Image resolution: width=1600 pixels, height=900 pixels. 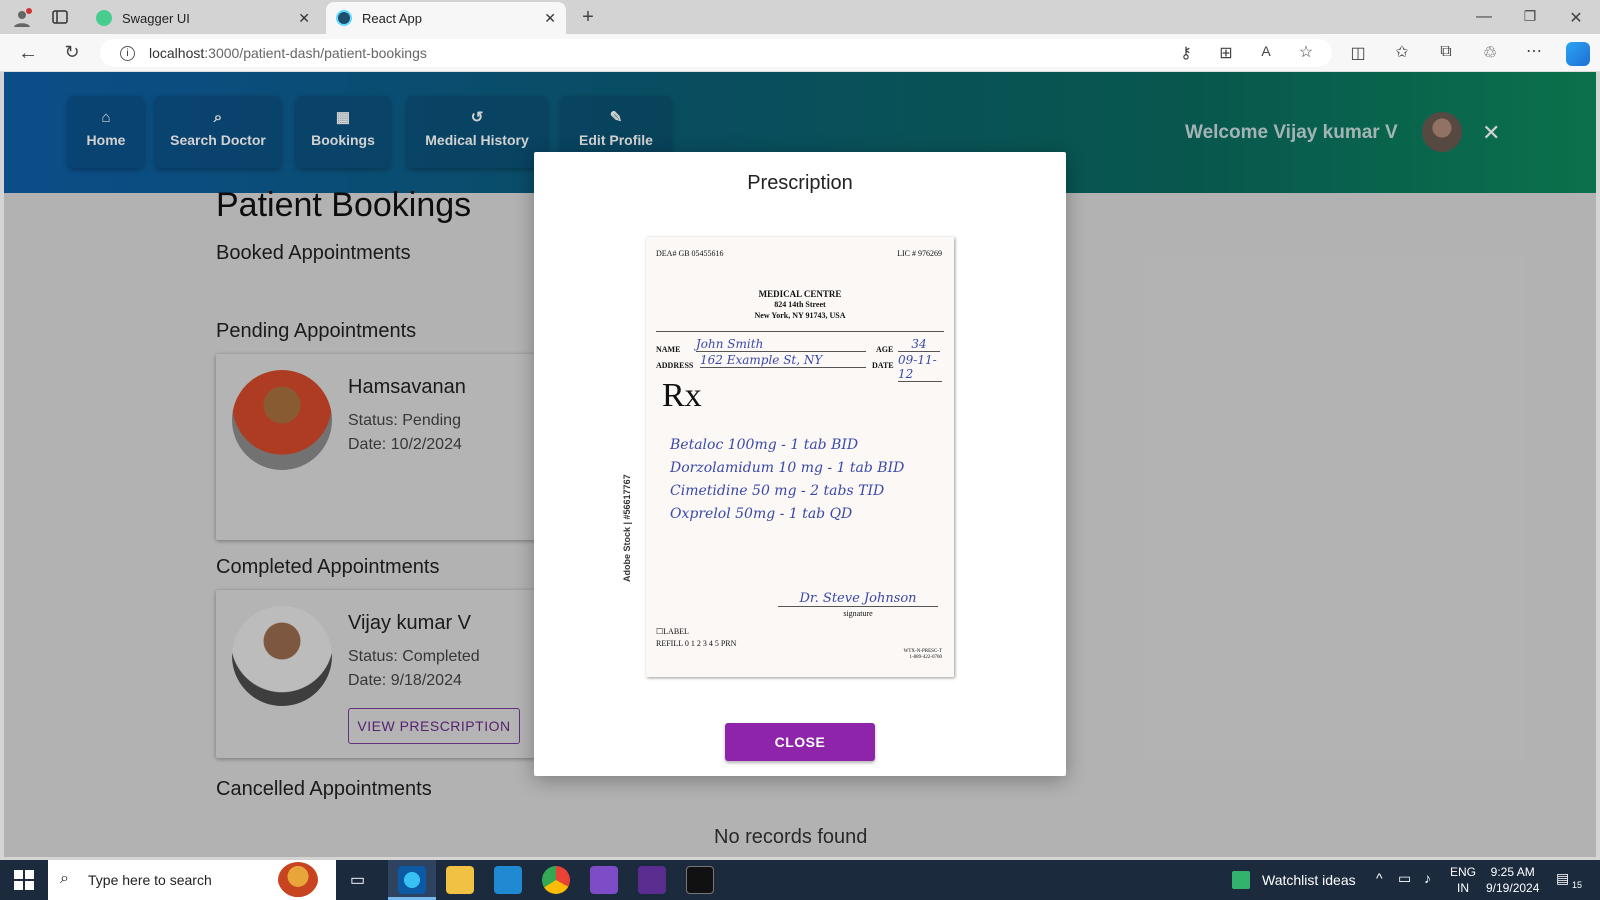 I want to click on window-close-icon: ✕, so click(x=1576, y=18).